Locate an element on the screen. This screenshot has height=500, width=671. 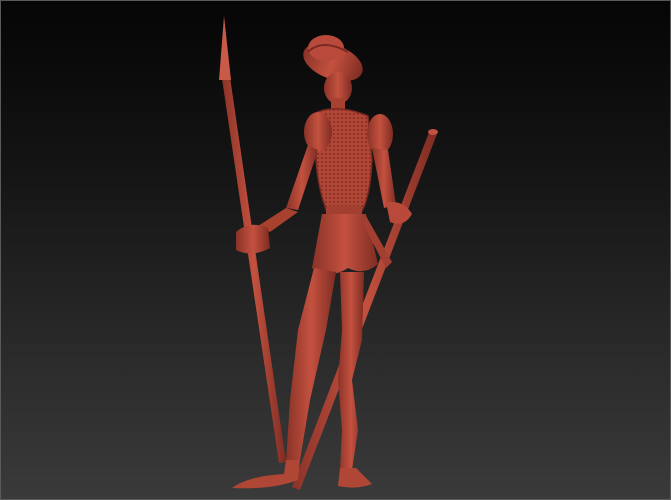
head is located at coordinates (338, 93).